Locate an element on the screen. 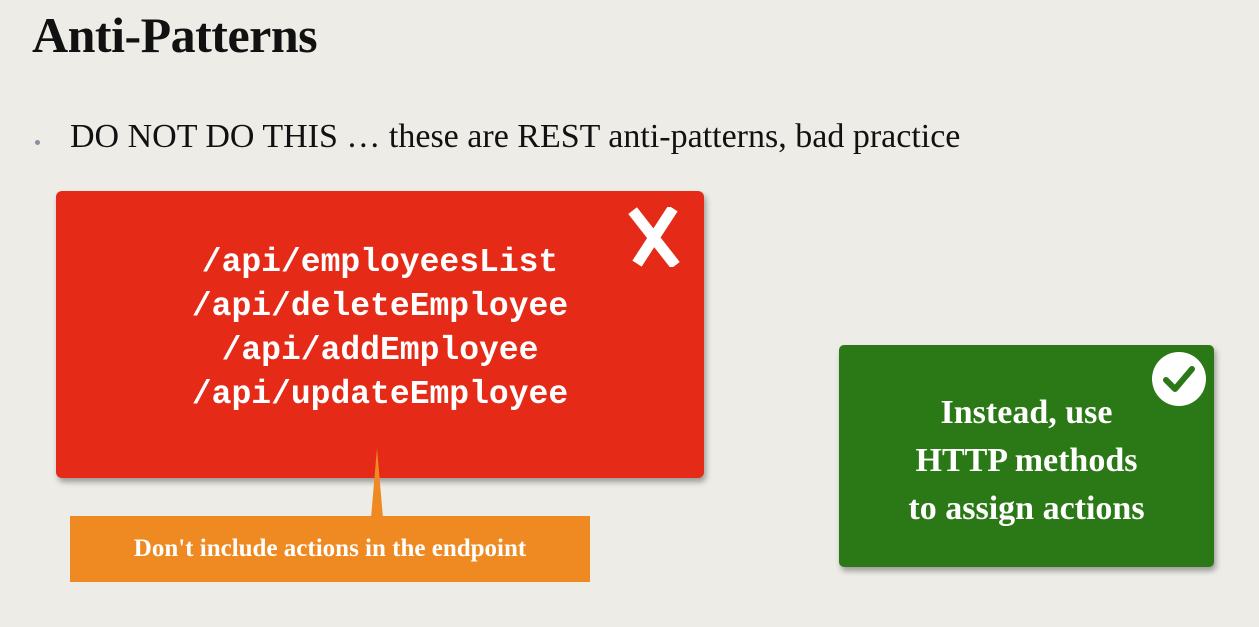 Image resolution: width=1259 pixels, height=627 pixels. endpoint: /api/addEmployee is located at coordinates (380, 350).